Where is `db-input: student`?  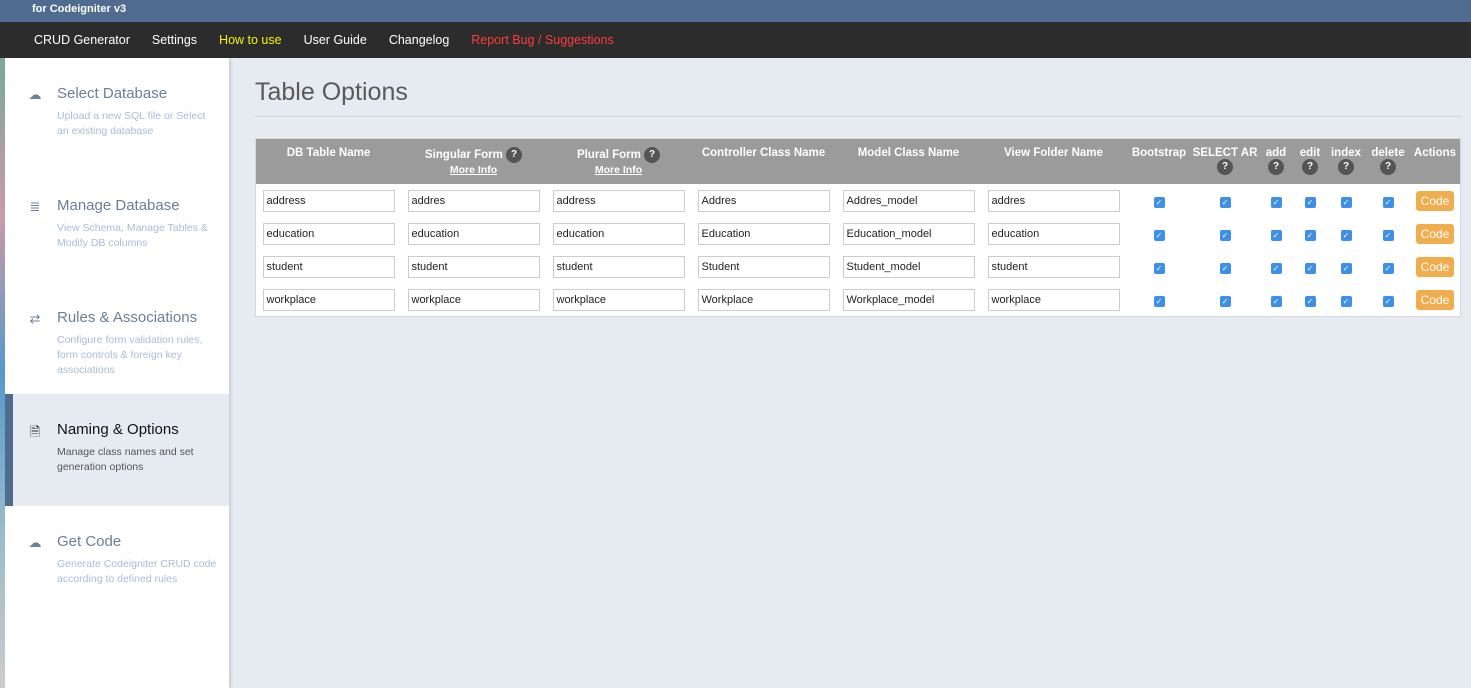
db-input: student is located at coordinates (328, 266).